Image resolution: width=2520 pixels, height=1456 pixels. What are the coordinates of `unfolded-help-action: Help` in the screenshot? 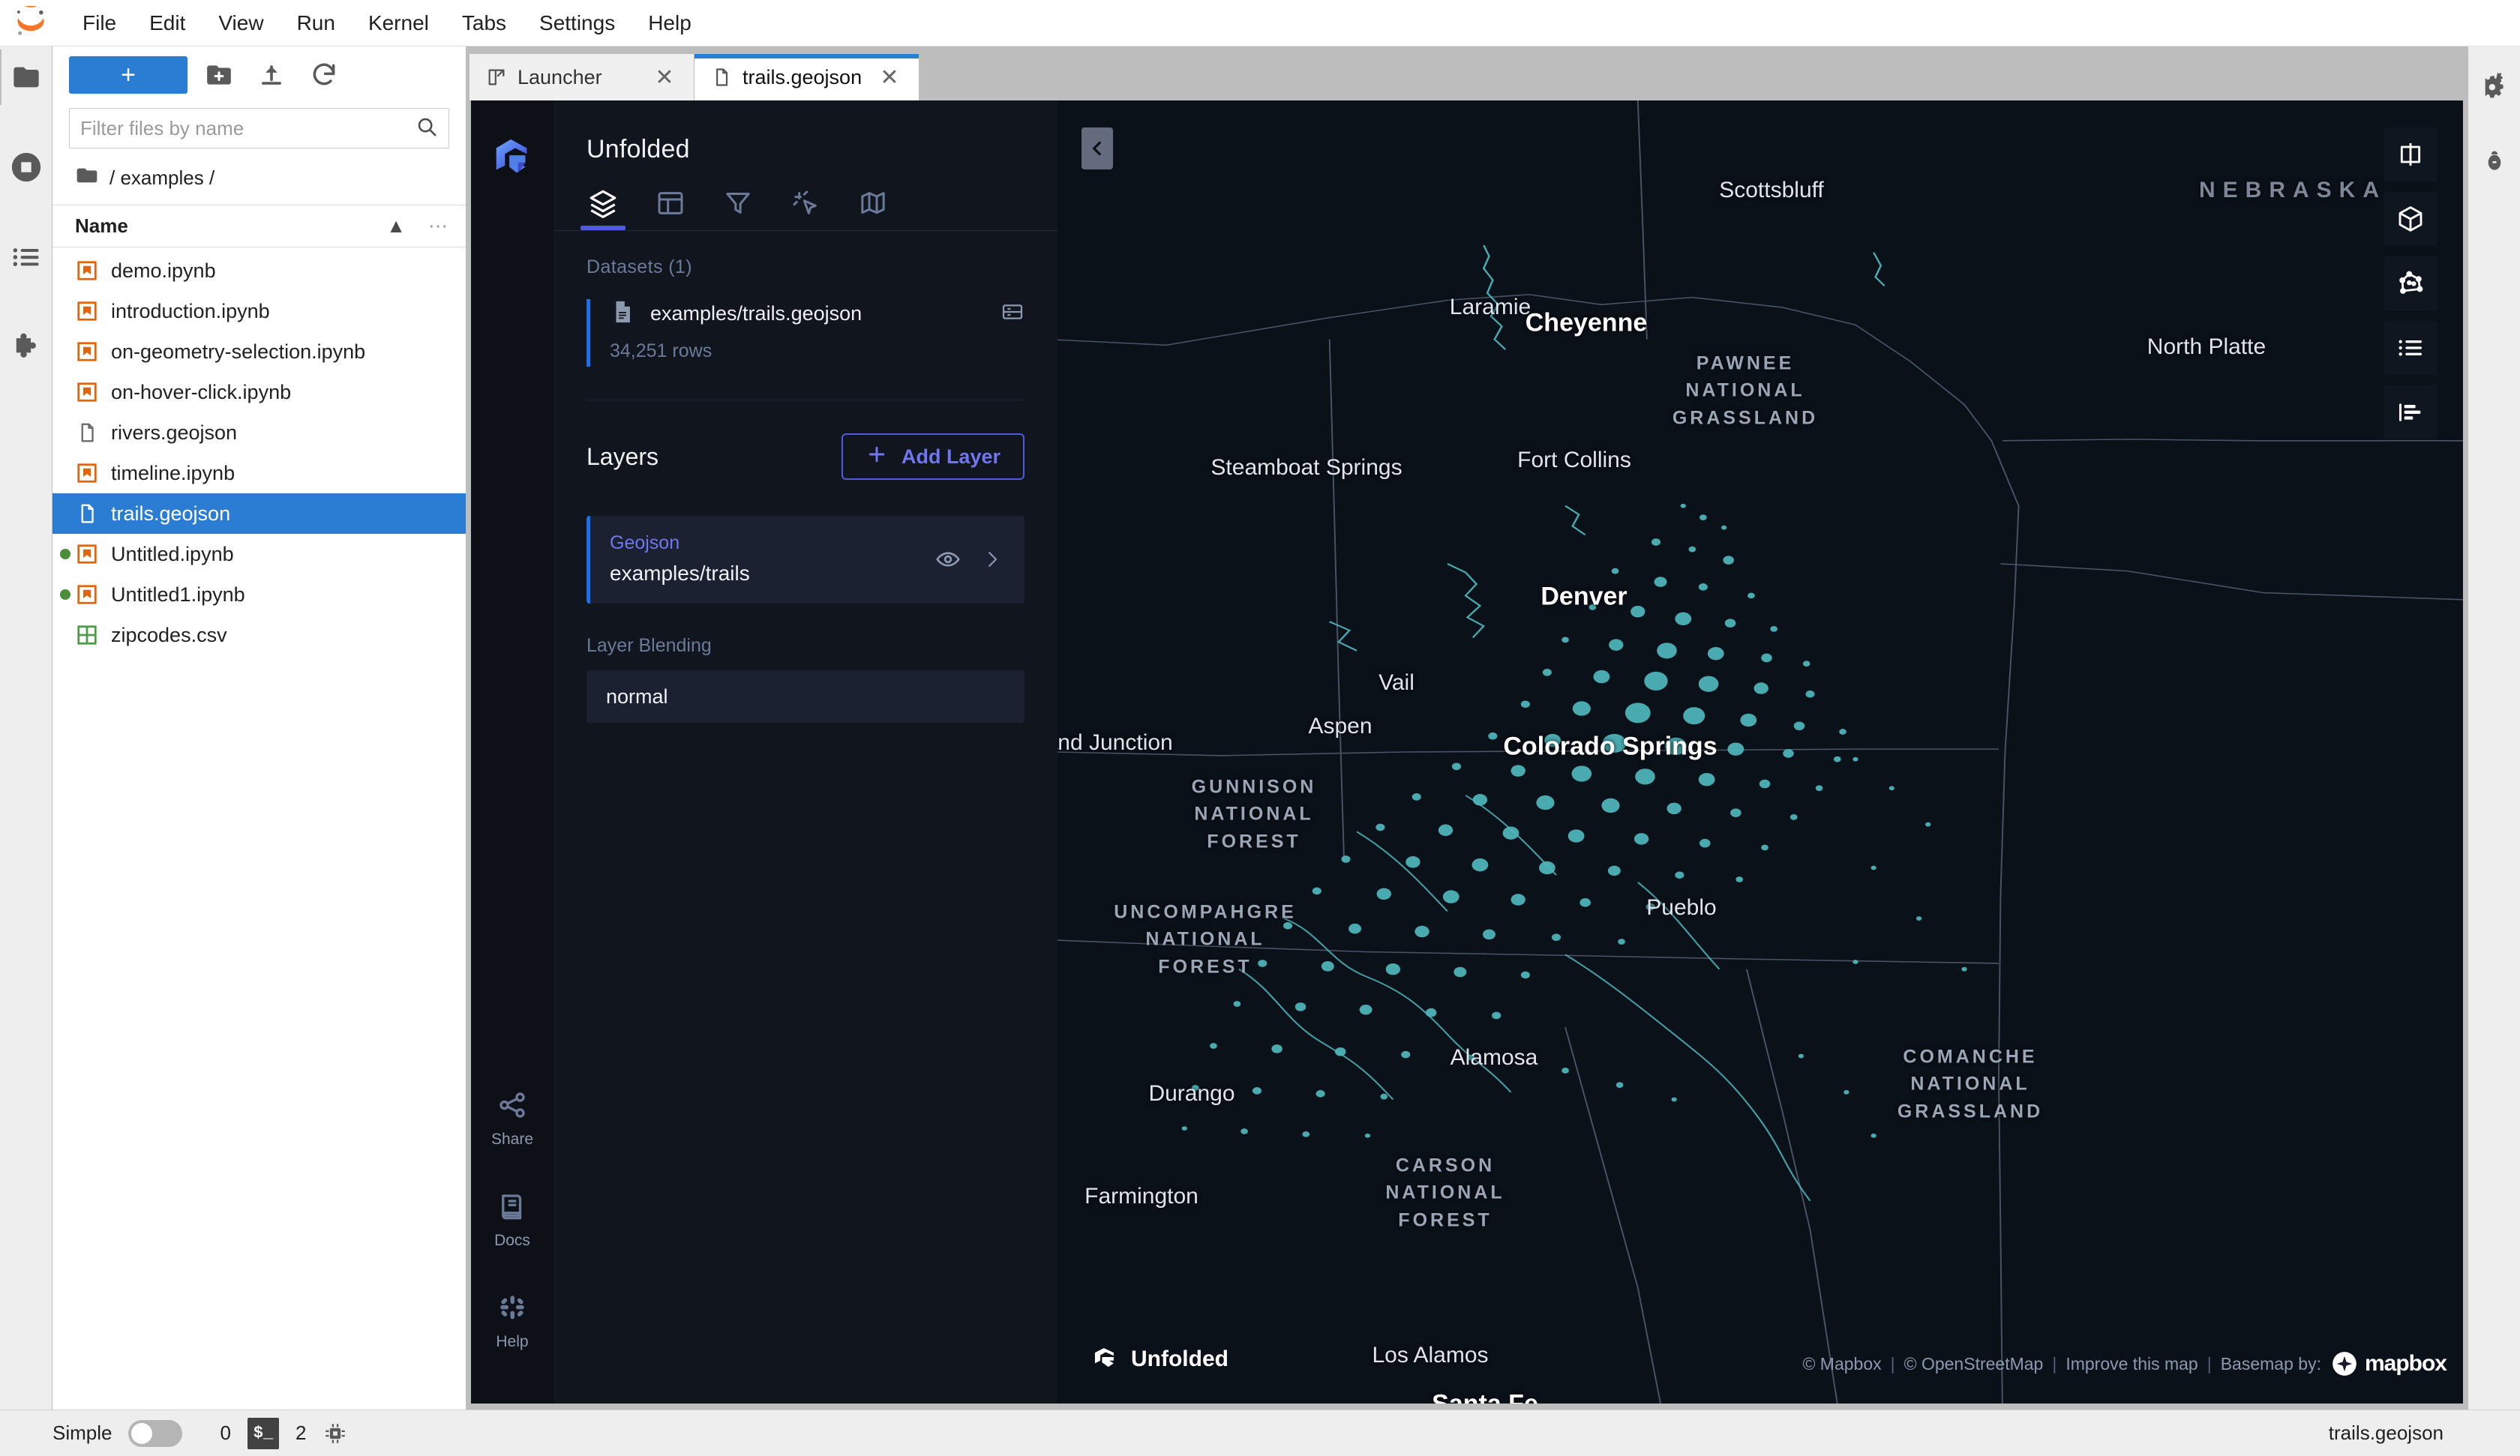 It's located at (512, 1321).